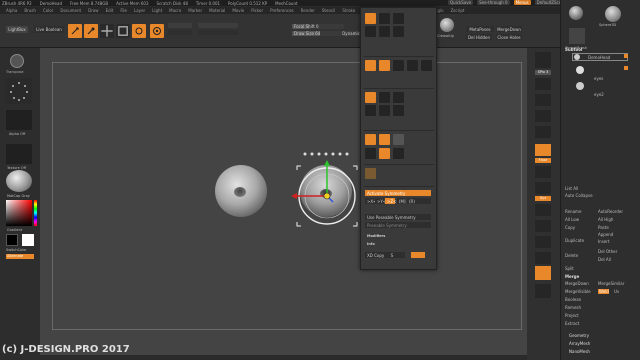 The image size is (640, 360). Describe the element at coordinates (418, 255) in the screenshot. I see `xd-apply-button` at that location.